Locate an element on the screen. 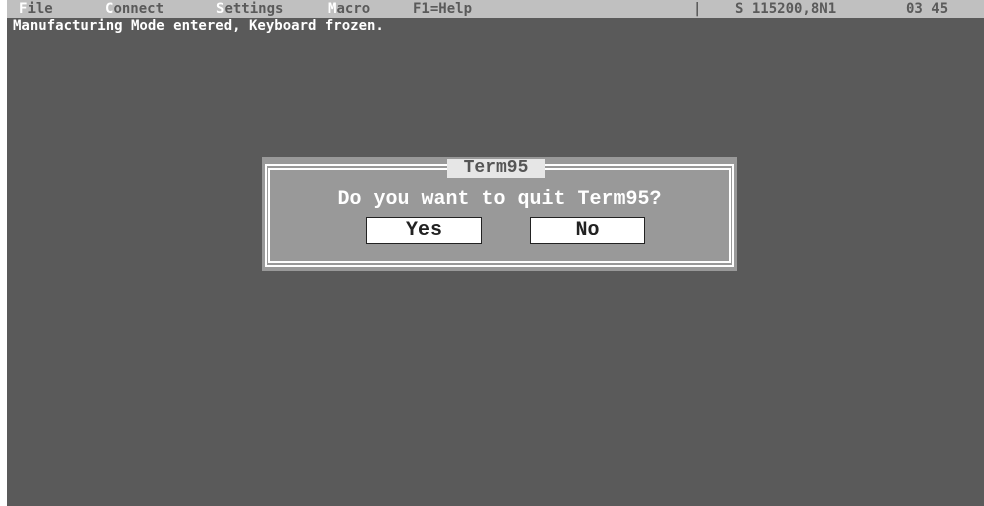 Image resolution: width=984 pixels, height=506 pixels. dialog-title: Term95 is located at coordinates (496, 168).